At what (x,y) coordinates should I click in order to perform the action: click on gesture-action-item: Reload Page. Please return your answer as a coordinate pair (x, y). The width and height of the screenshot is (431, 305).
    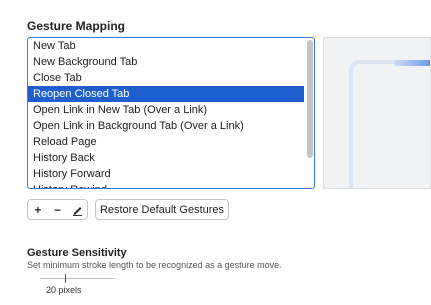
    Looking at the image, I should click on (166, 142).